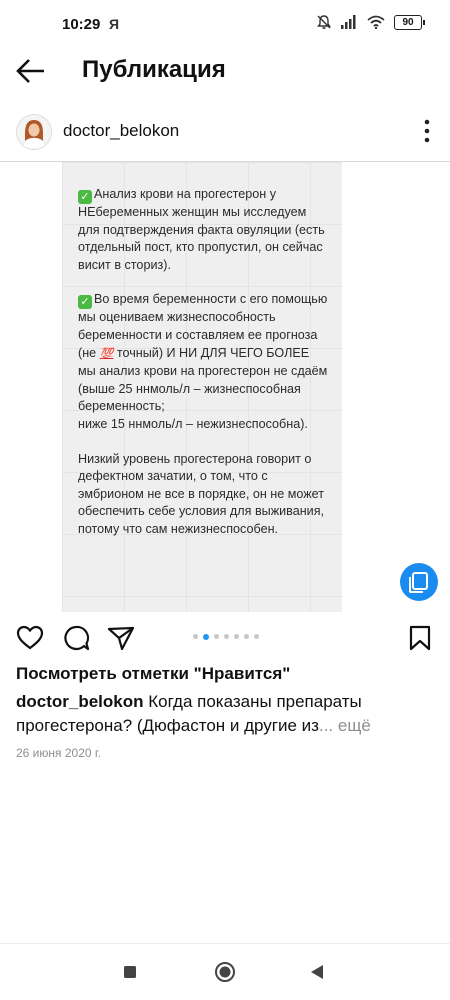  Describe the element at coordinates (121, 131) in the screenshot. I see `author-username: doctor_belokon` at that location.